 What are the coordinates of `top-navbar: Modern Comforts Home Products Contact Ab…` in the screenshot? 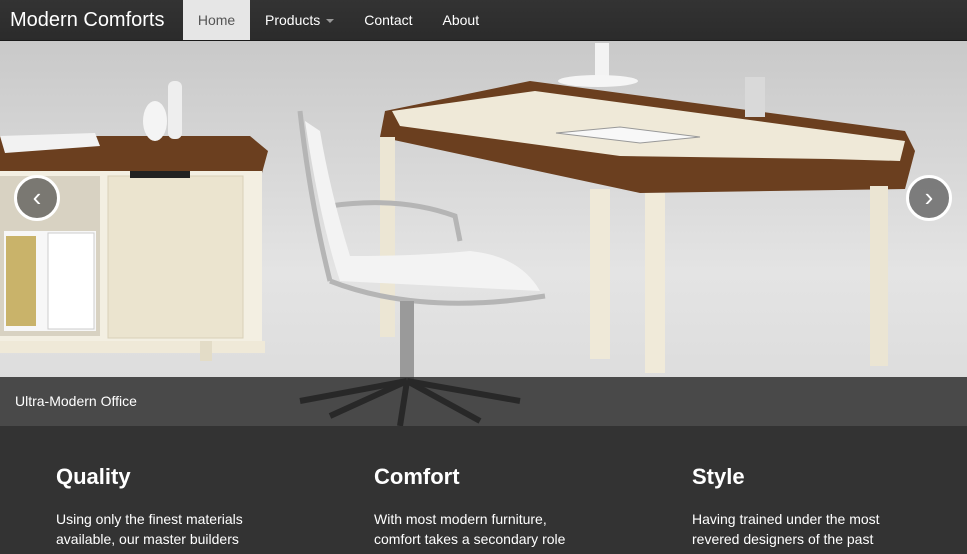 It's located at (483, 20).